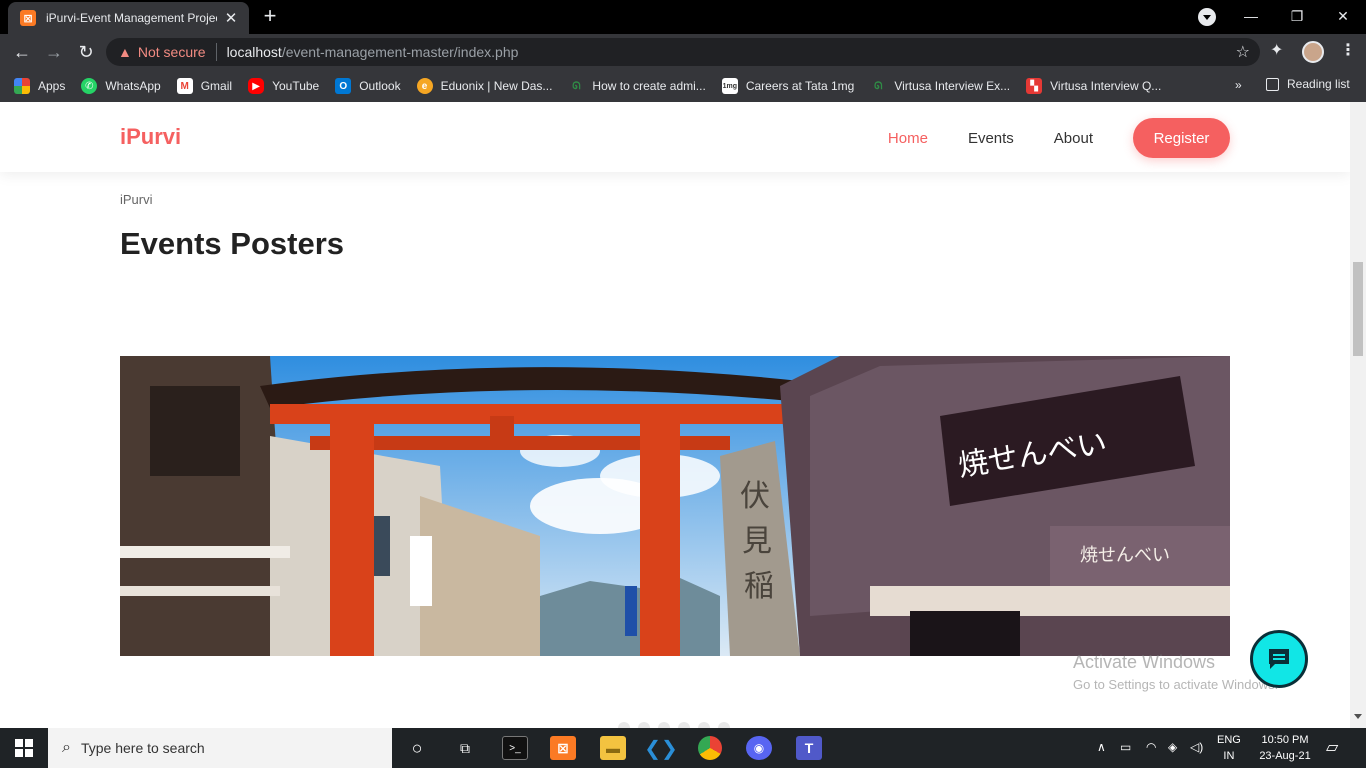 This screenshot has height=768, width=1366. Describe the element at coordinates (576, 86) in the screenshot. I see `gfg-icon: ᘏ` at that location.